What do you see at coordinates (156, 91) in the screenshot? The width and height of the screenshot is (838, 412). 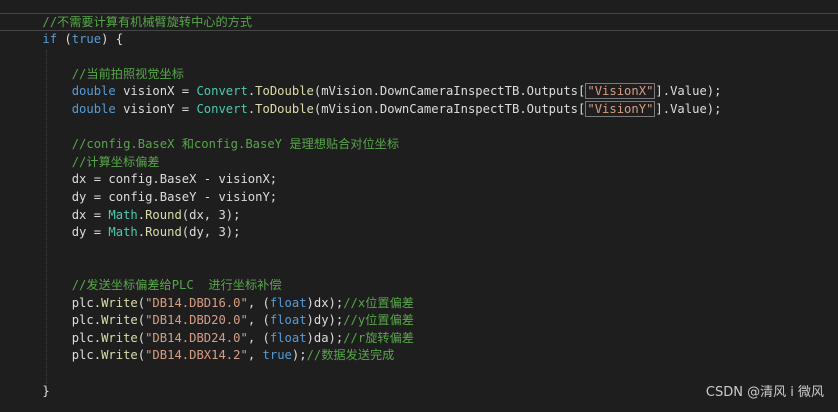 I see `code-token-ident: visionX =` at bounding box center [156, 91].